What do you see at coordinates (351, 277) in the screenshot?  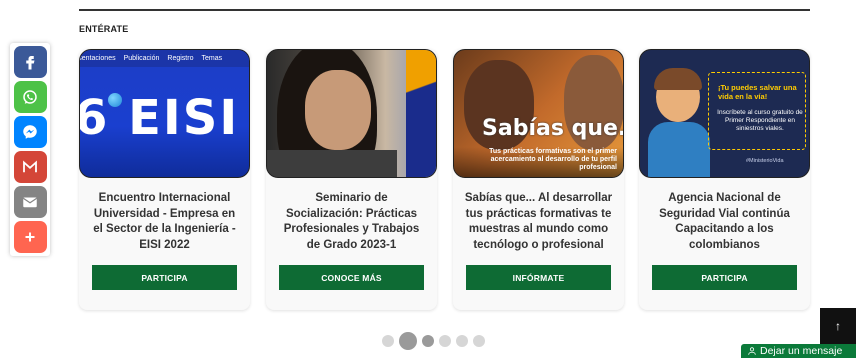 I see `conoce-mas-button: CONOCE MÁS` at bounding box center [351, 277].